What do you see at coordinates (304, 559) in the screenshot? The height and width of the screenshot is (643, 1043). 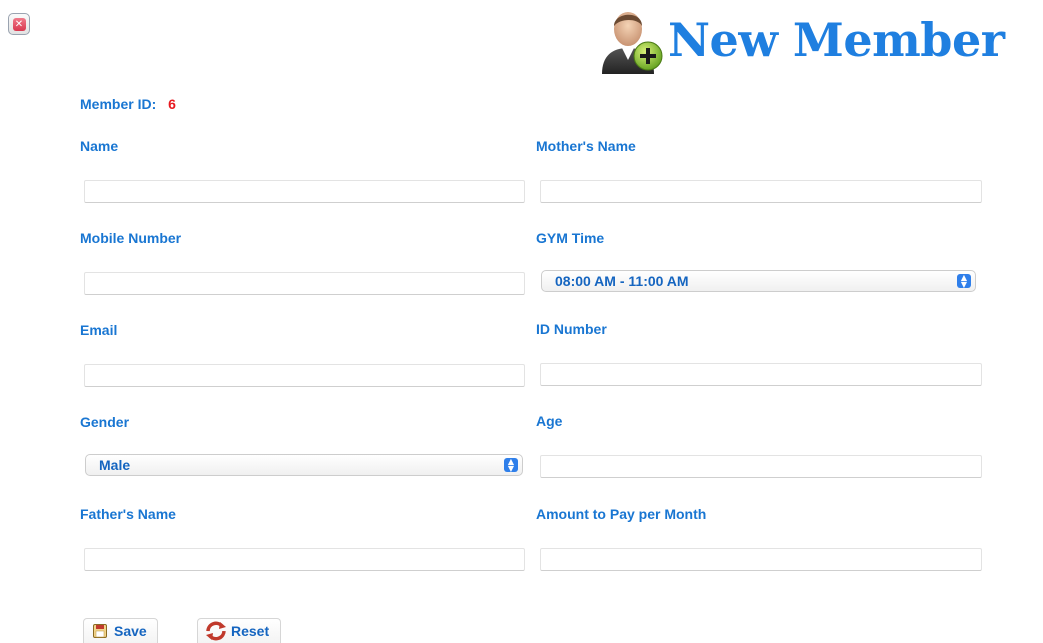 I see `fathers-name-field` at bounding box center [304, 559].